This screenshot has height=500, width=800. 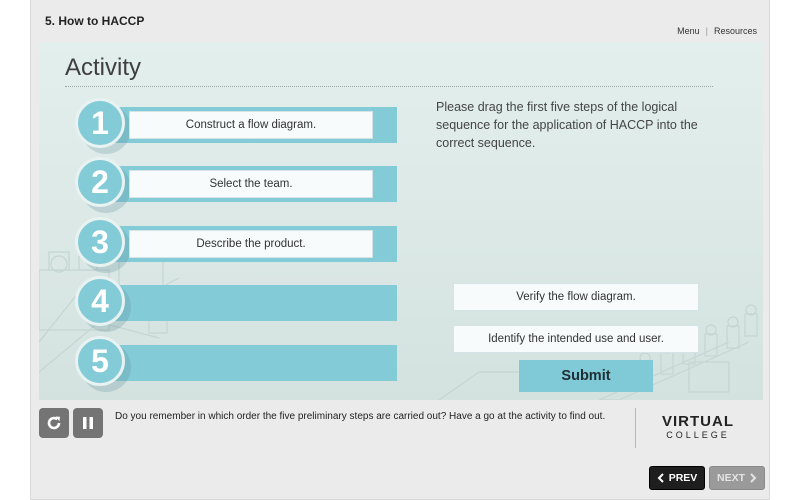 I want to click on pause-icon, so click(x=88, y=423).